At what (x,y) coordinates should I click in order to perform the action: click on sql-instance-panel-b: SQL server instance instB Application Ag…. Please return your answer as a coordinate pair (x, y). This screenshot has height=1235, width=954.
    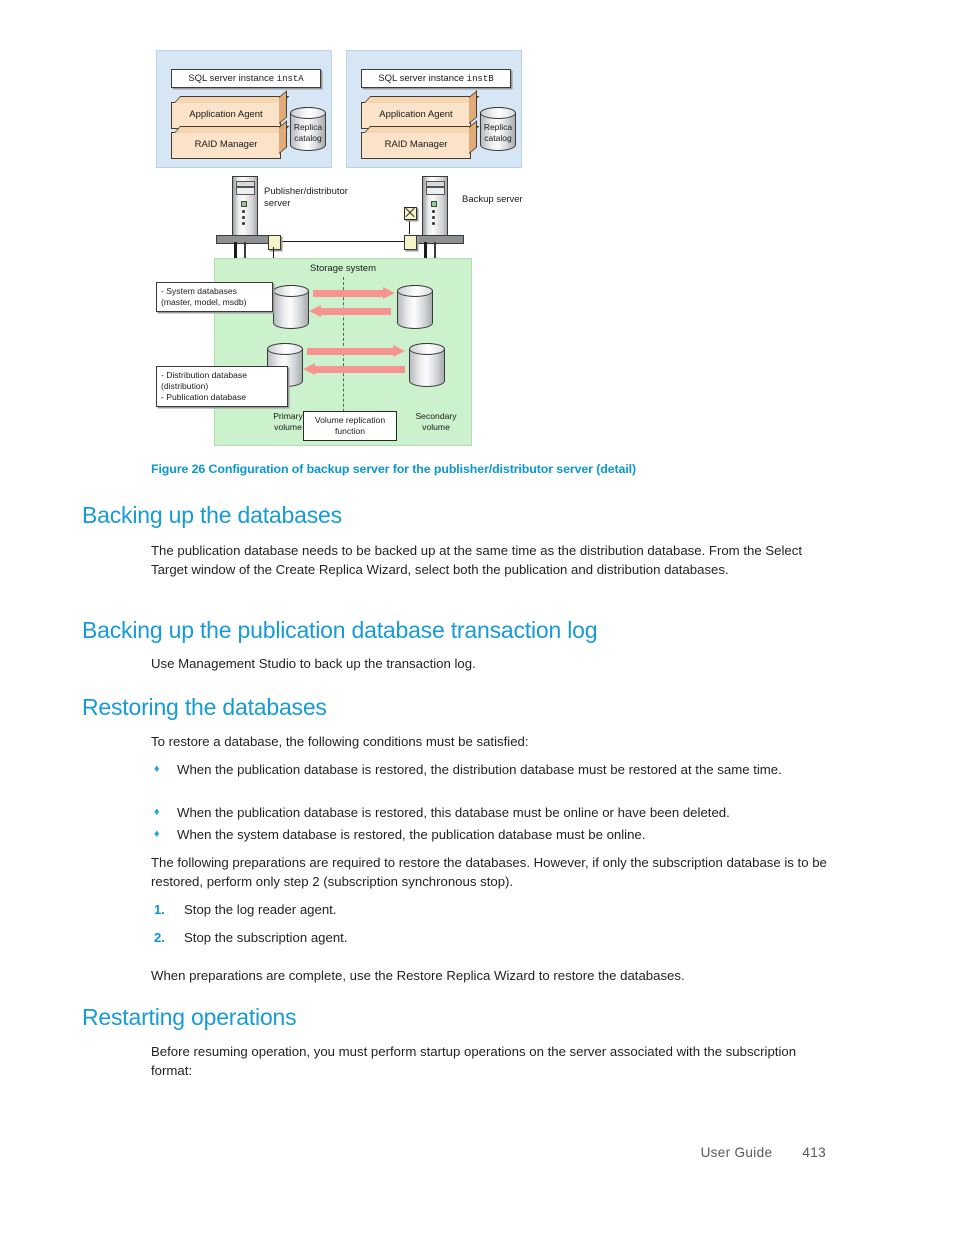
    Looking at the image, I should click on (434, 109).